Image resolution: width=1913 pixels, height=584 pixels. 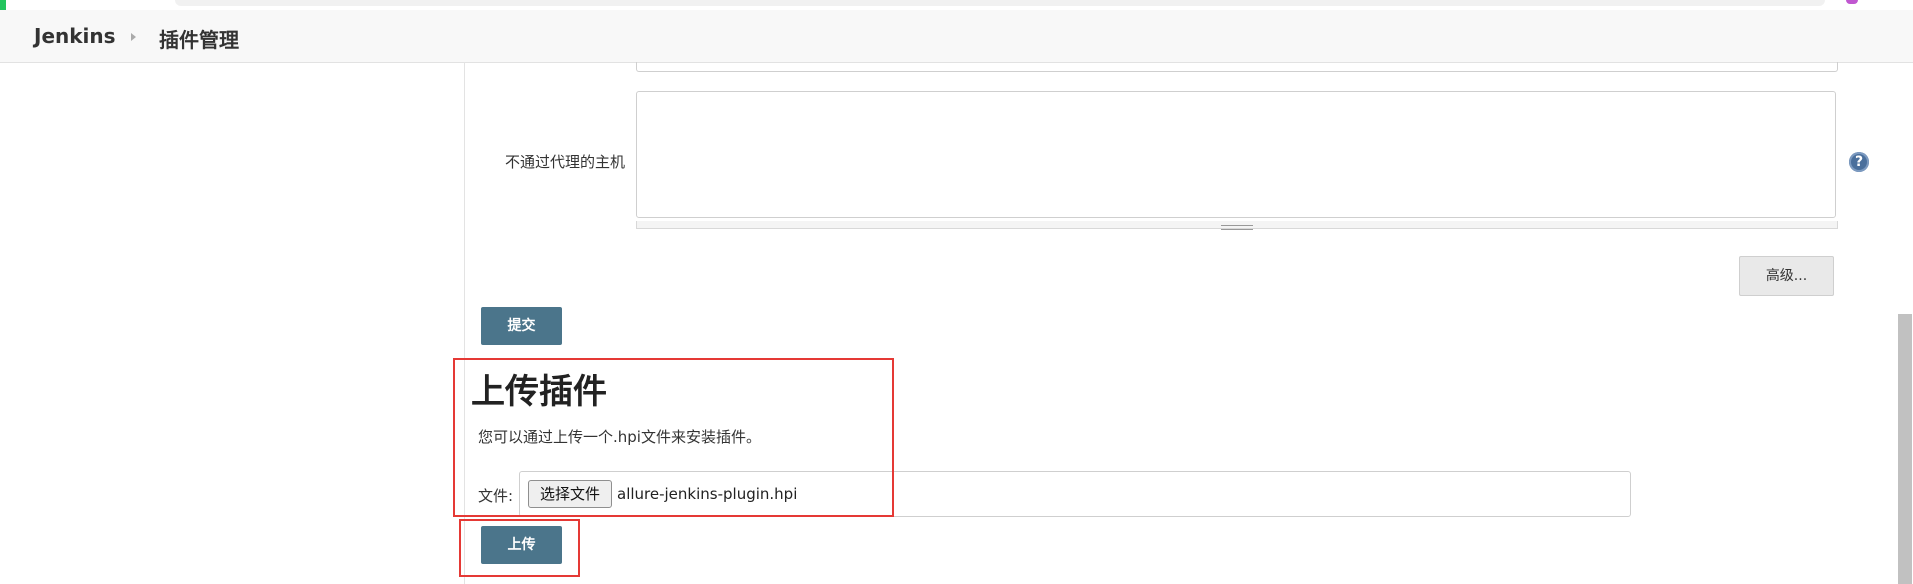 I want to click on breadcrumb-item-plugin-manager: 插件管理, so click(x=199, y=38).